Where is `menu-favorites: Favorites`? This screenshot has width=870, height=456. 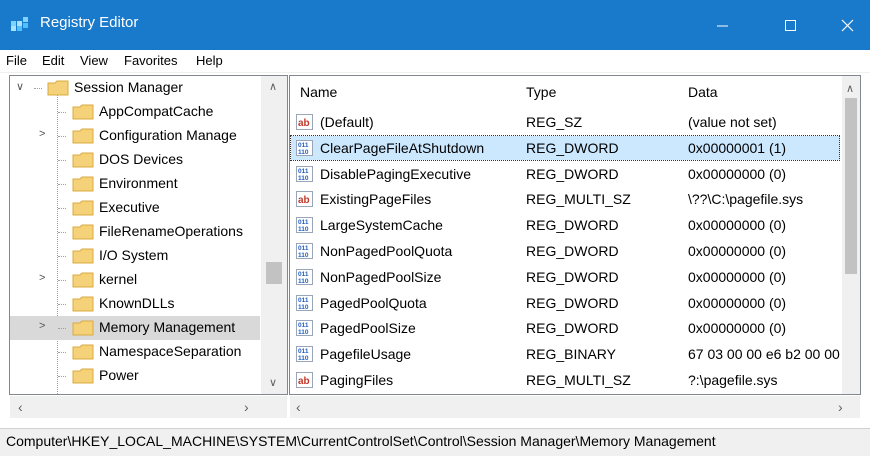 menu-favorites: Favorites is located at coordinates (150, 60).